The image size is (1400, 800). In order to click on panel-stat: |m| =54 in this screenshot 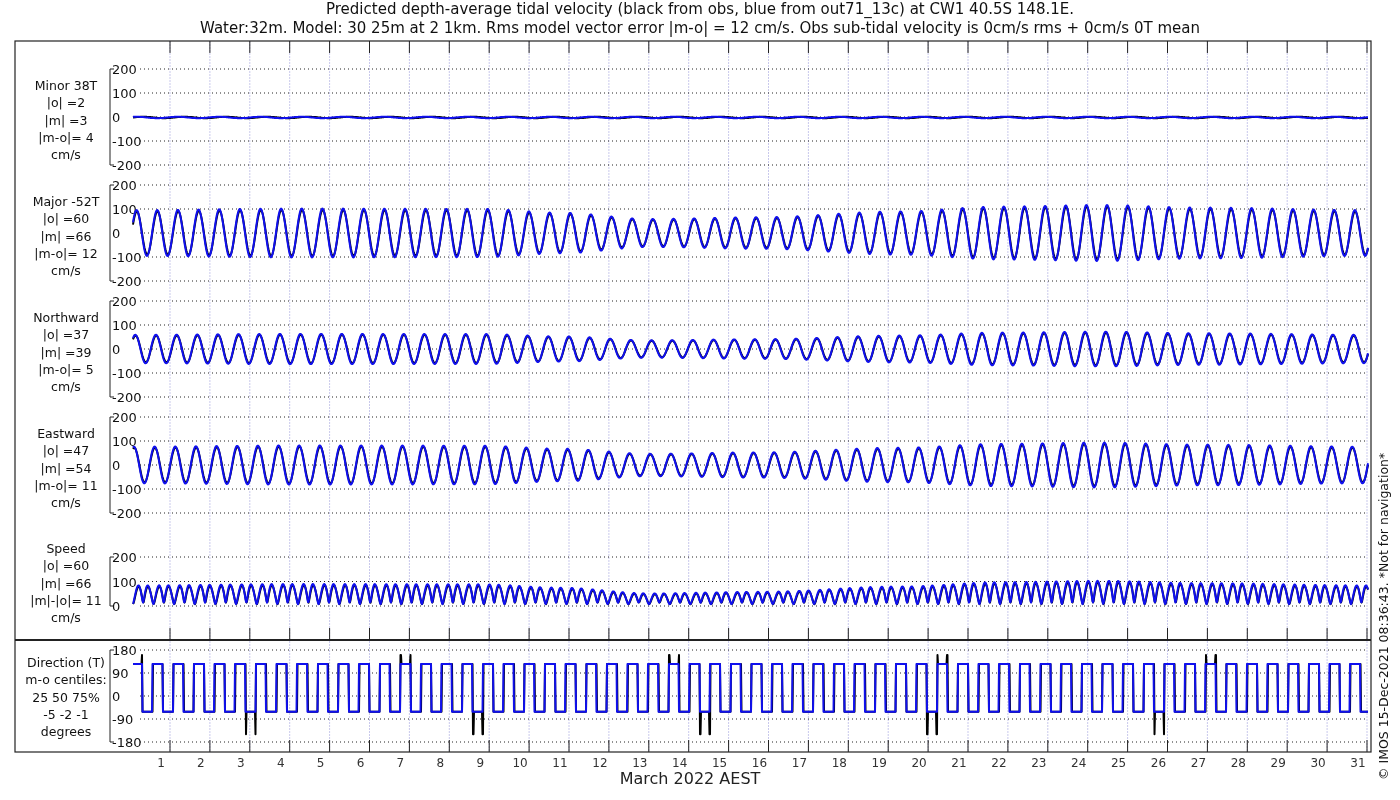, I will do `click(66, 468)`.